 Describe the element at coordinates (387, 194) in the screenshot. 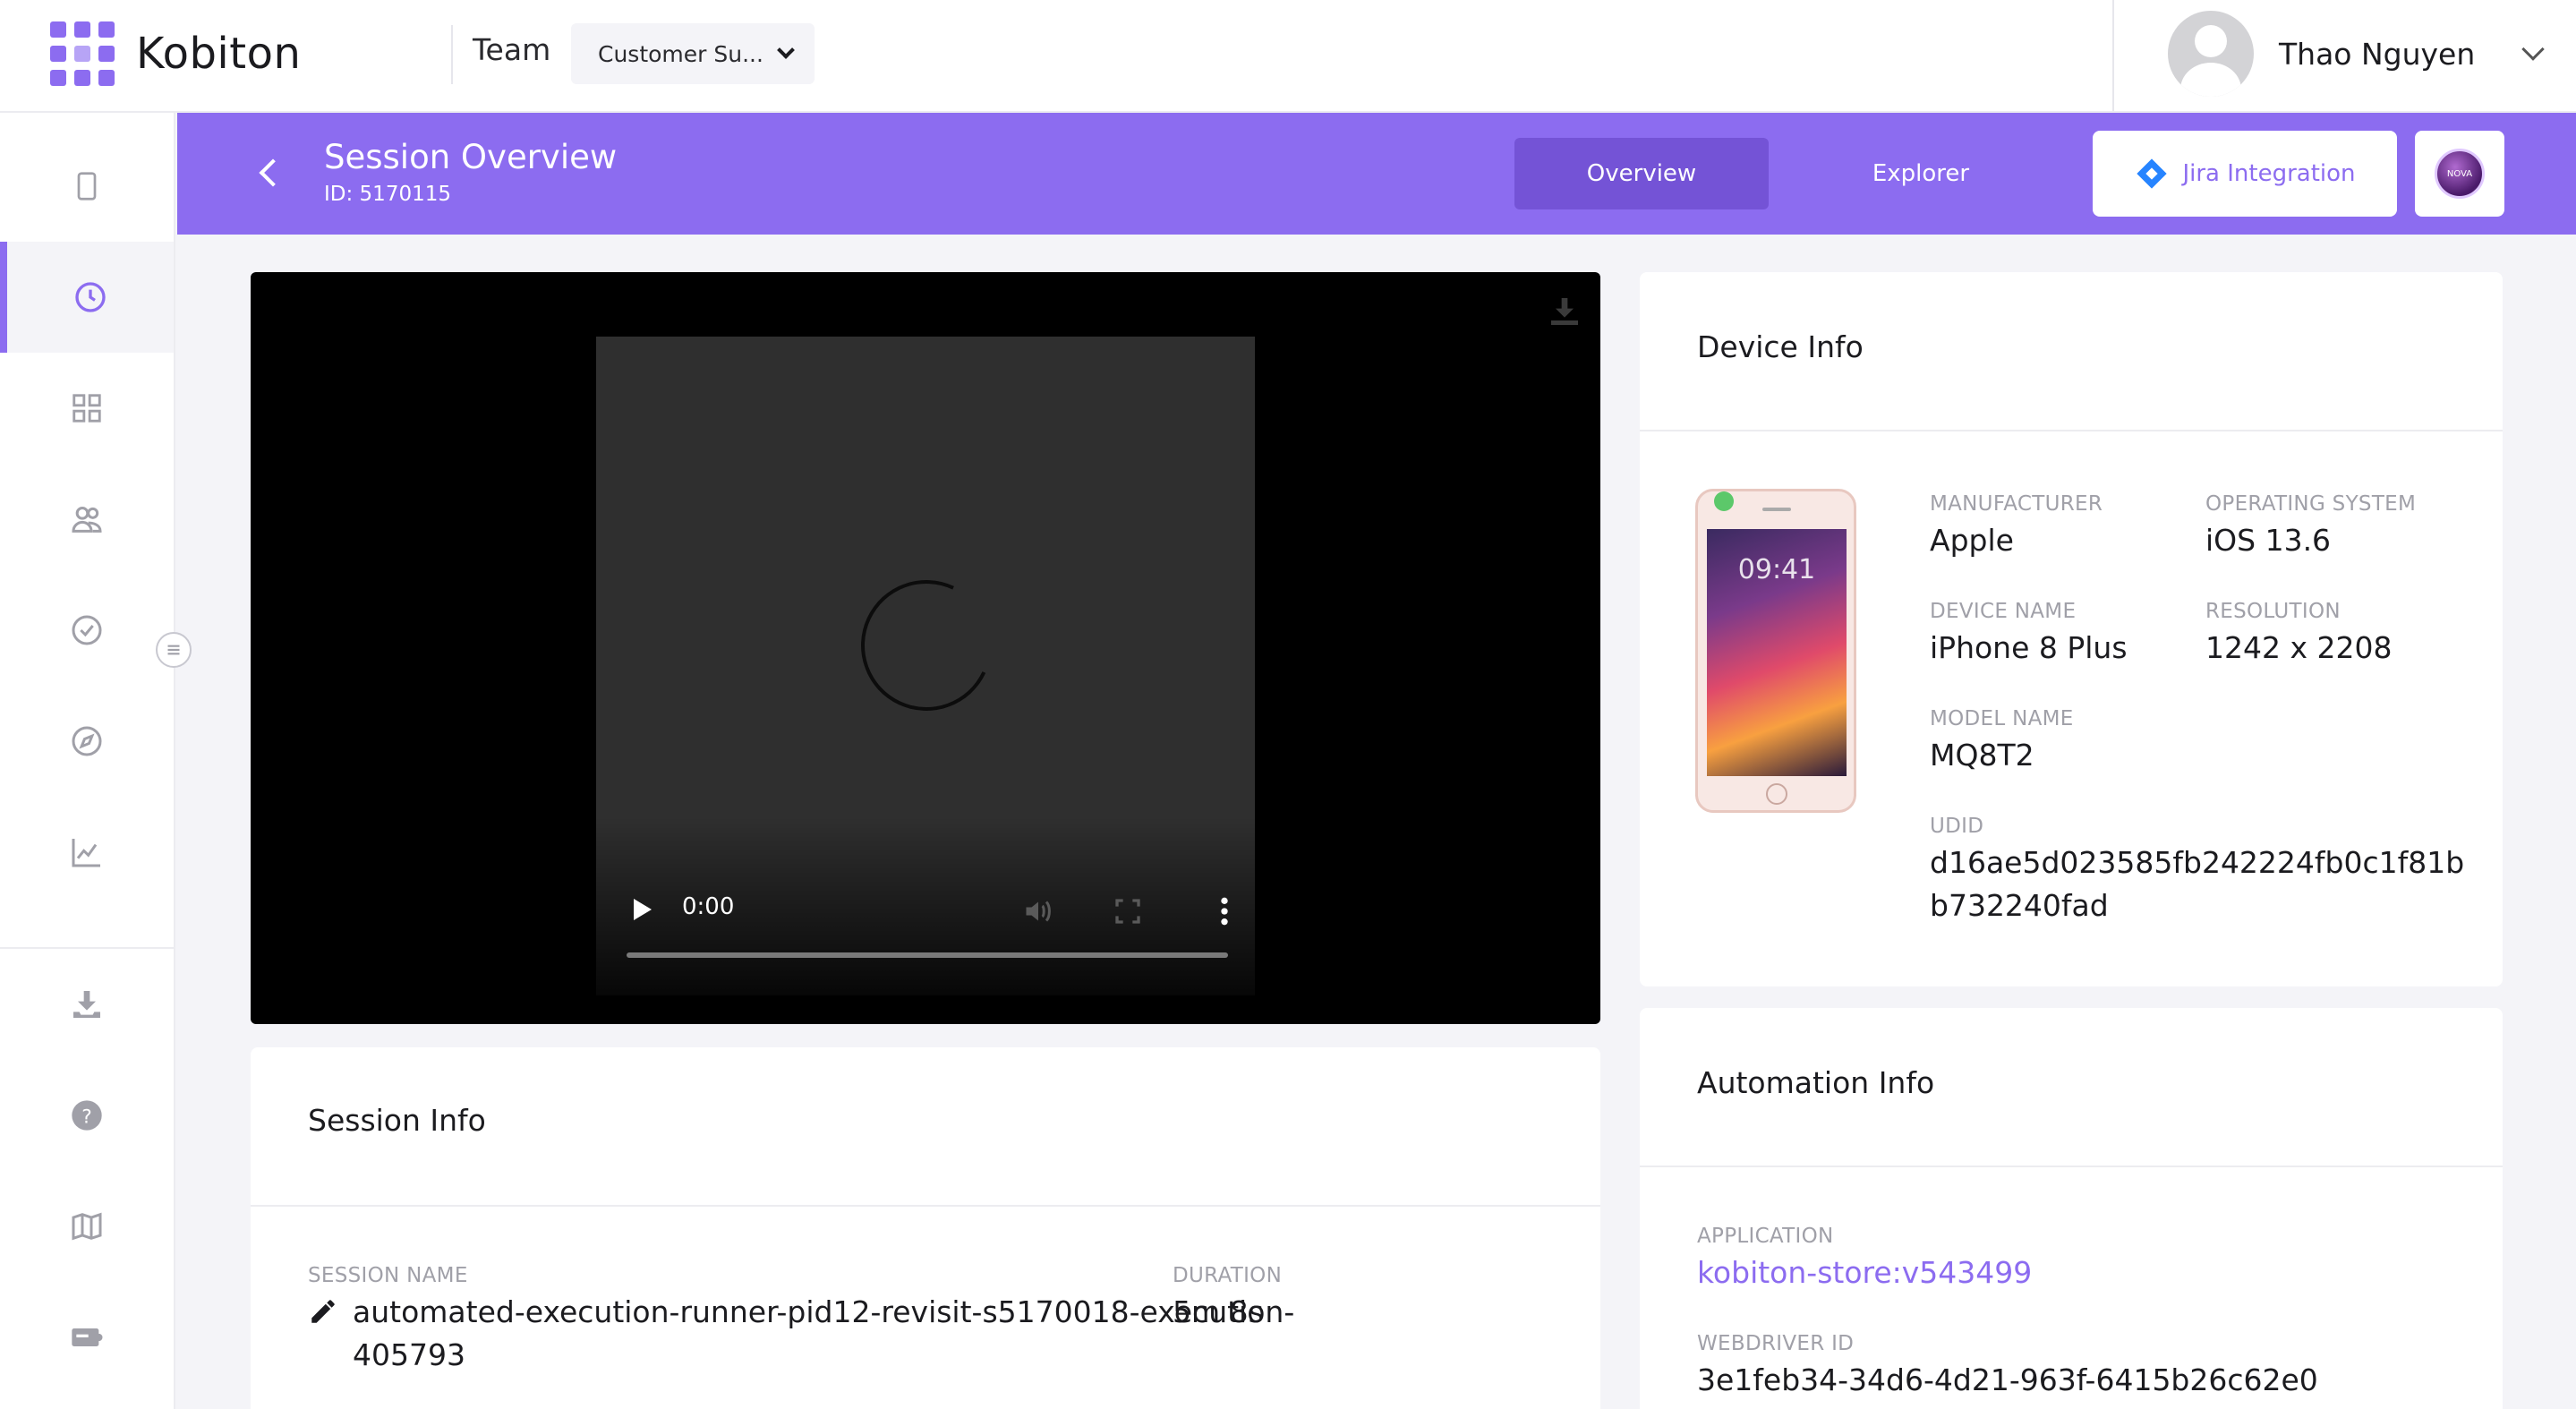

I see `session-id: ID: 5170115` at that location.